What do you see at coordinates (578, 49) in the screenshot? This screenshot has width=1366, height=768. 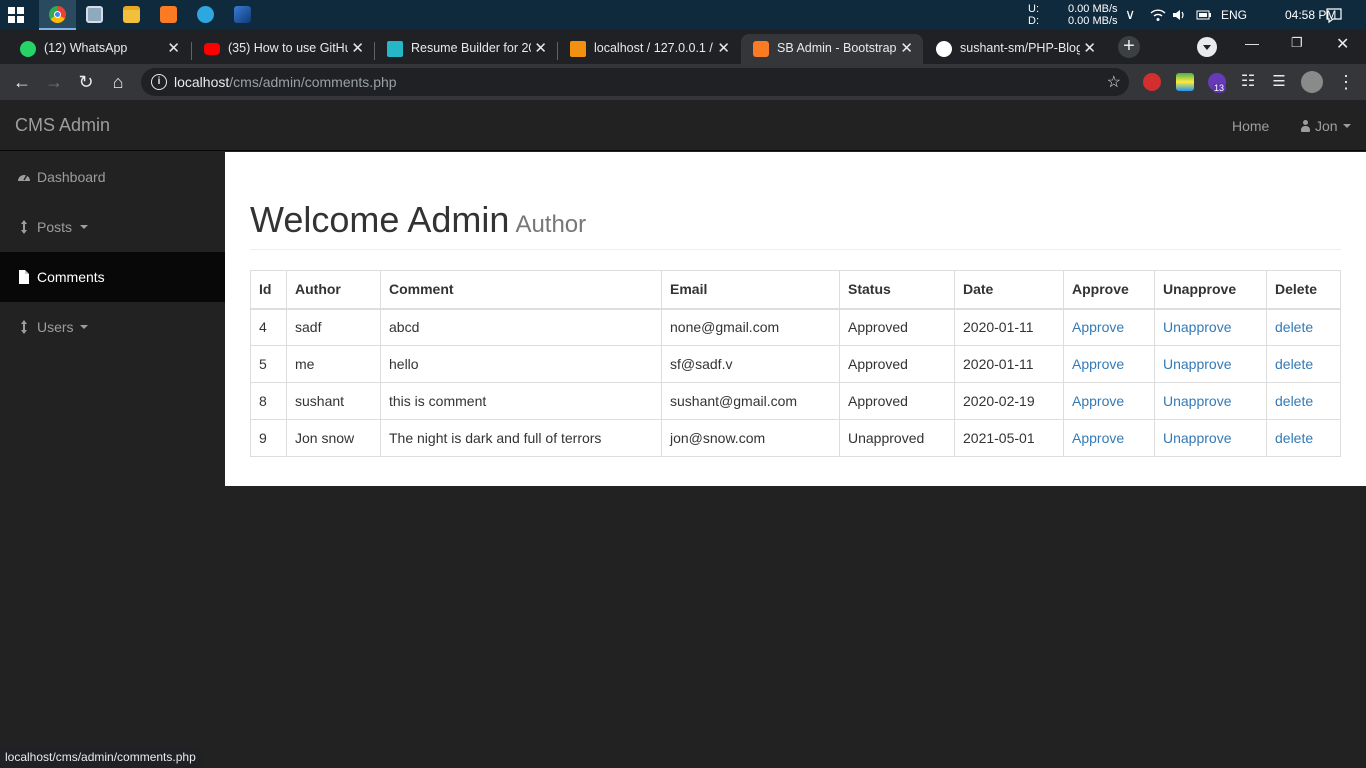 I see `phpmyadmin-icon` at bounding box center [578, 49].